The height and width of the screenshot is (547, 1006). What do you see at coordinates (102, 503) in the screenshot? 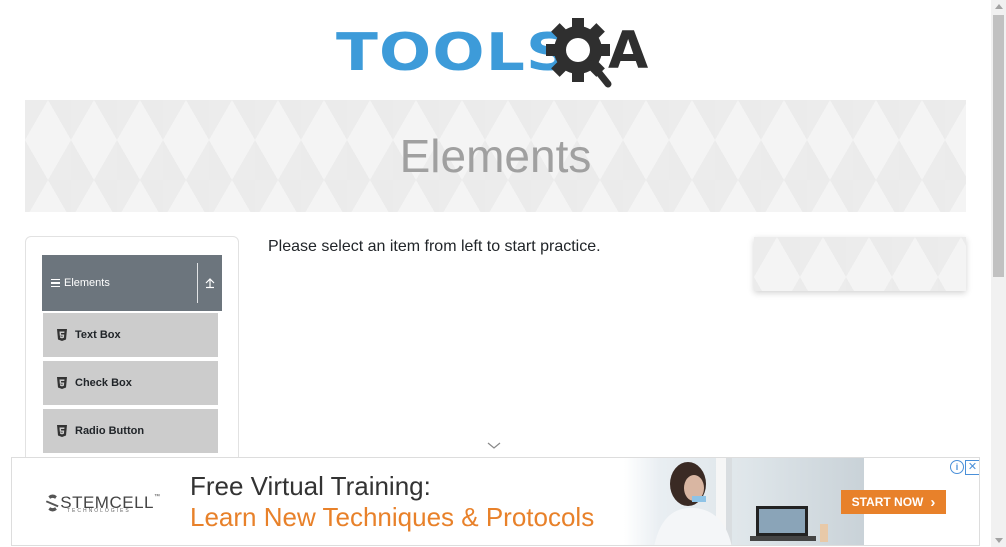
I see `stemcell-logo: STEMCELL ™ TECHNOLOGIES` at bounding box center [102, 503].